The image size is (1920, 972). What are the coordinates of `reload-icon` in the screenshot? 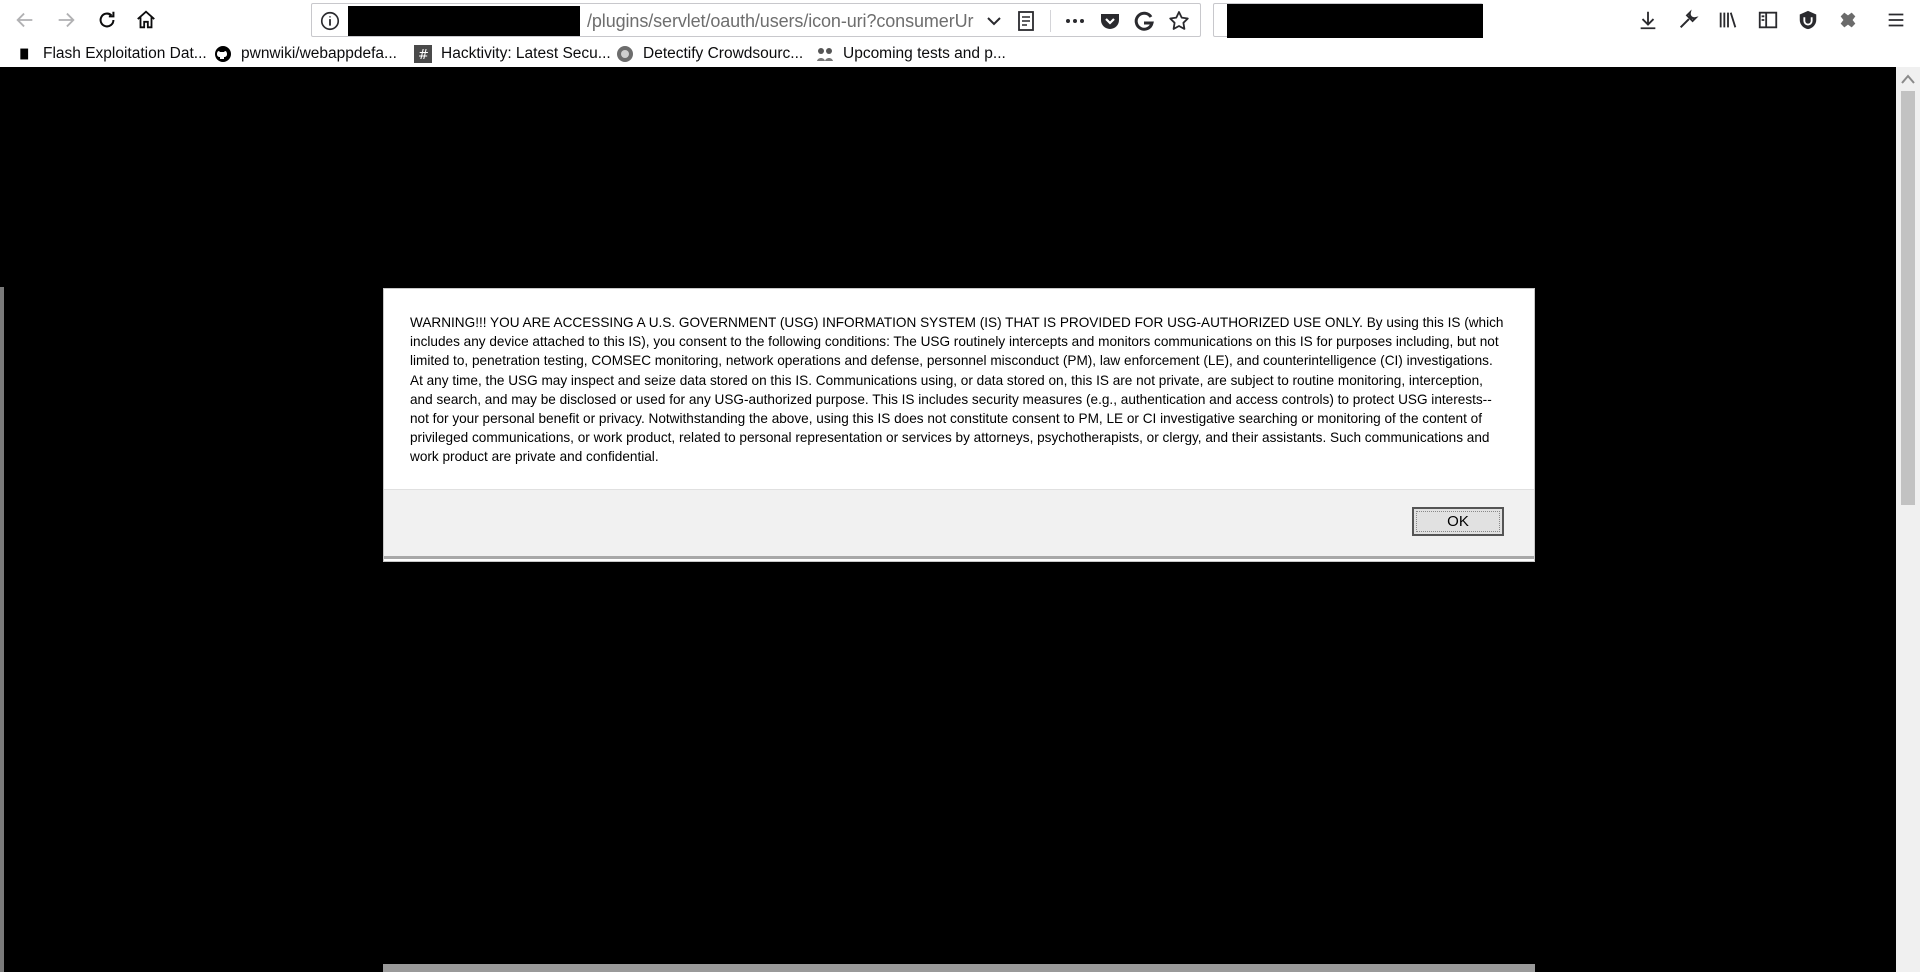 It's located at (107, 19).